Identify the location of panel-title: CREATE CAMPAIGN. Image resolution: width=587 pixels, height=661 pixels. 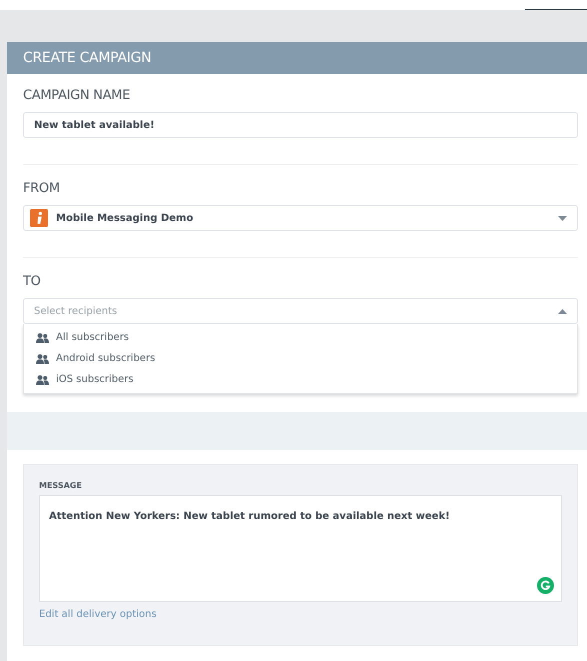
(87, 58).